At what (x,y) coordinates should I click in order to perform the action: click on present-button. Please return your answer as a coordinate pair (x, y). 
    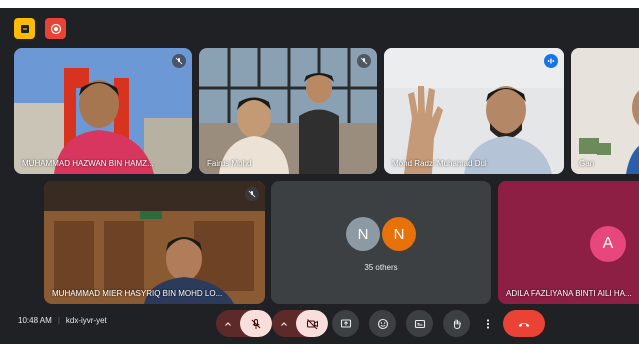
    Looking at the image, I should click on (345, 323).